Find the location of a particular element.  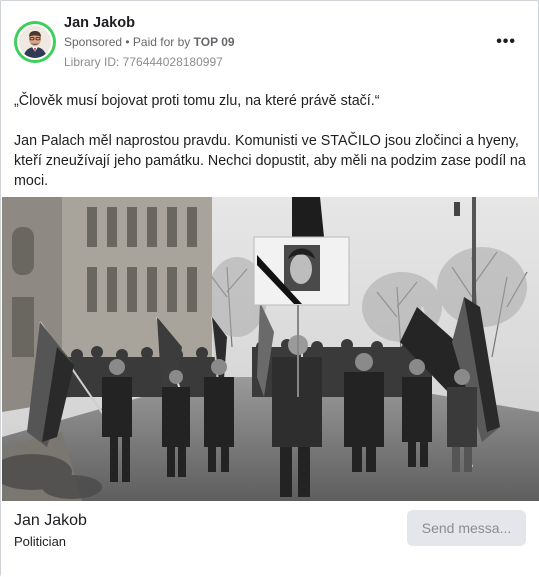

library-id: Library ID: 776444028180997 is located at coordinates (143, 62).